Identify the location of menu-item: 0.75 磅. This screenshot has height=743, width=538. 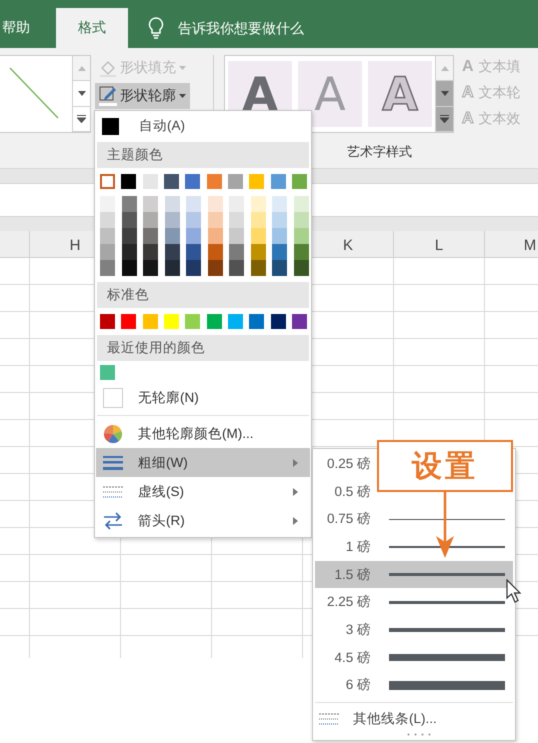
(414, 519).